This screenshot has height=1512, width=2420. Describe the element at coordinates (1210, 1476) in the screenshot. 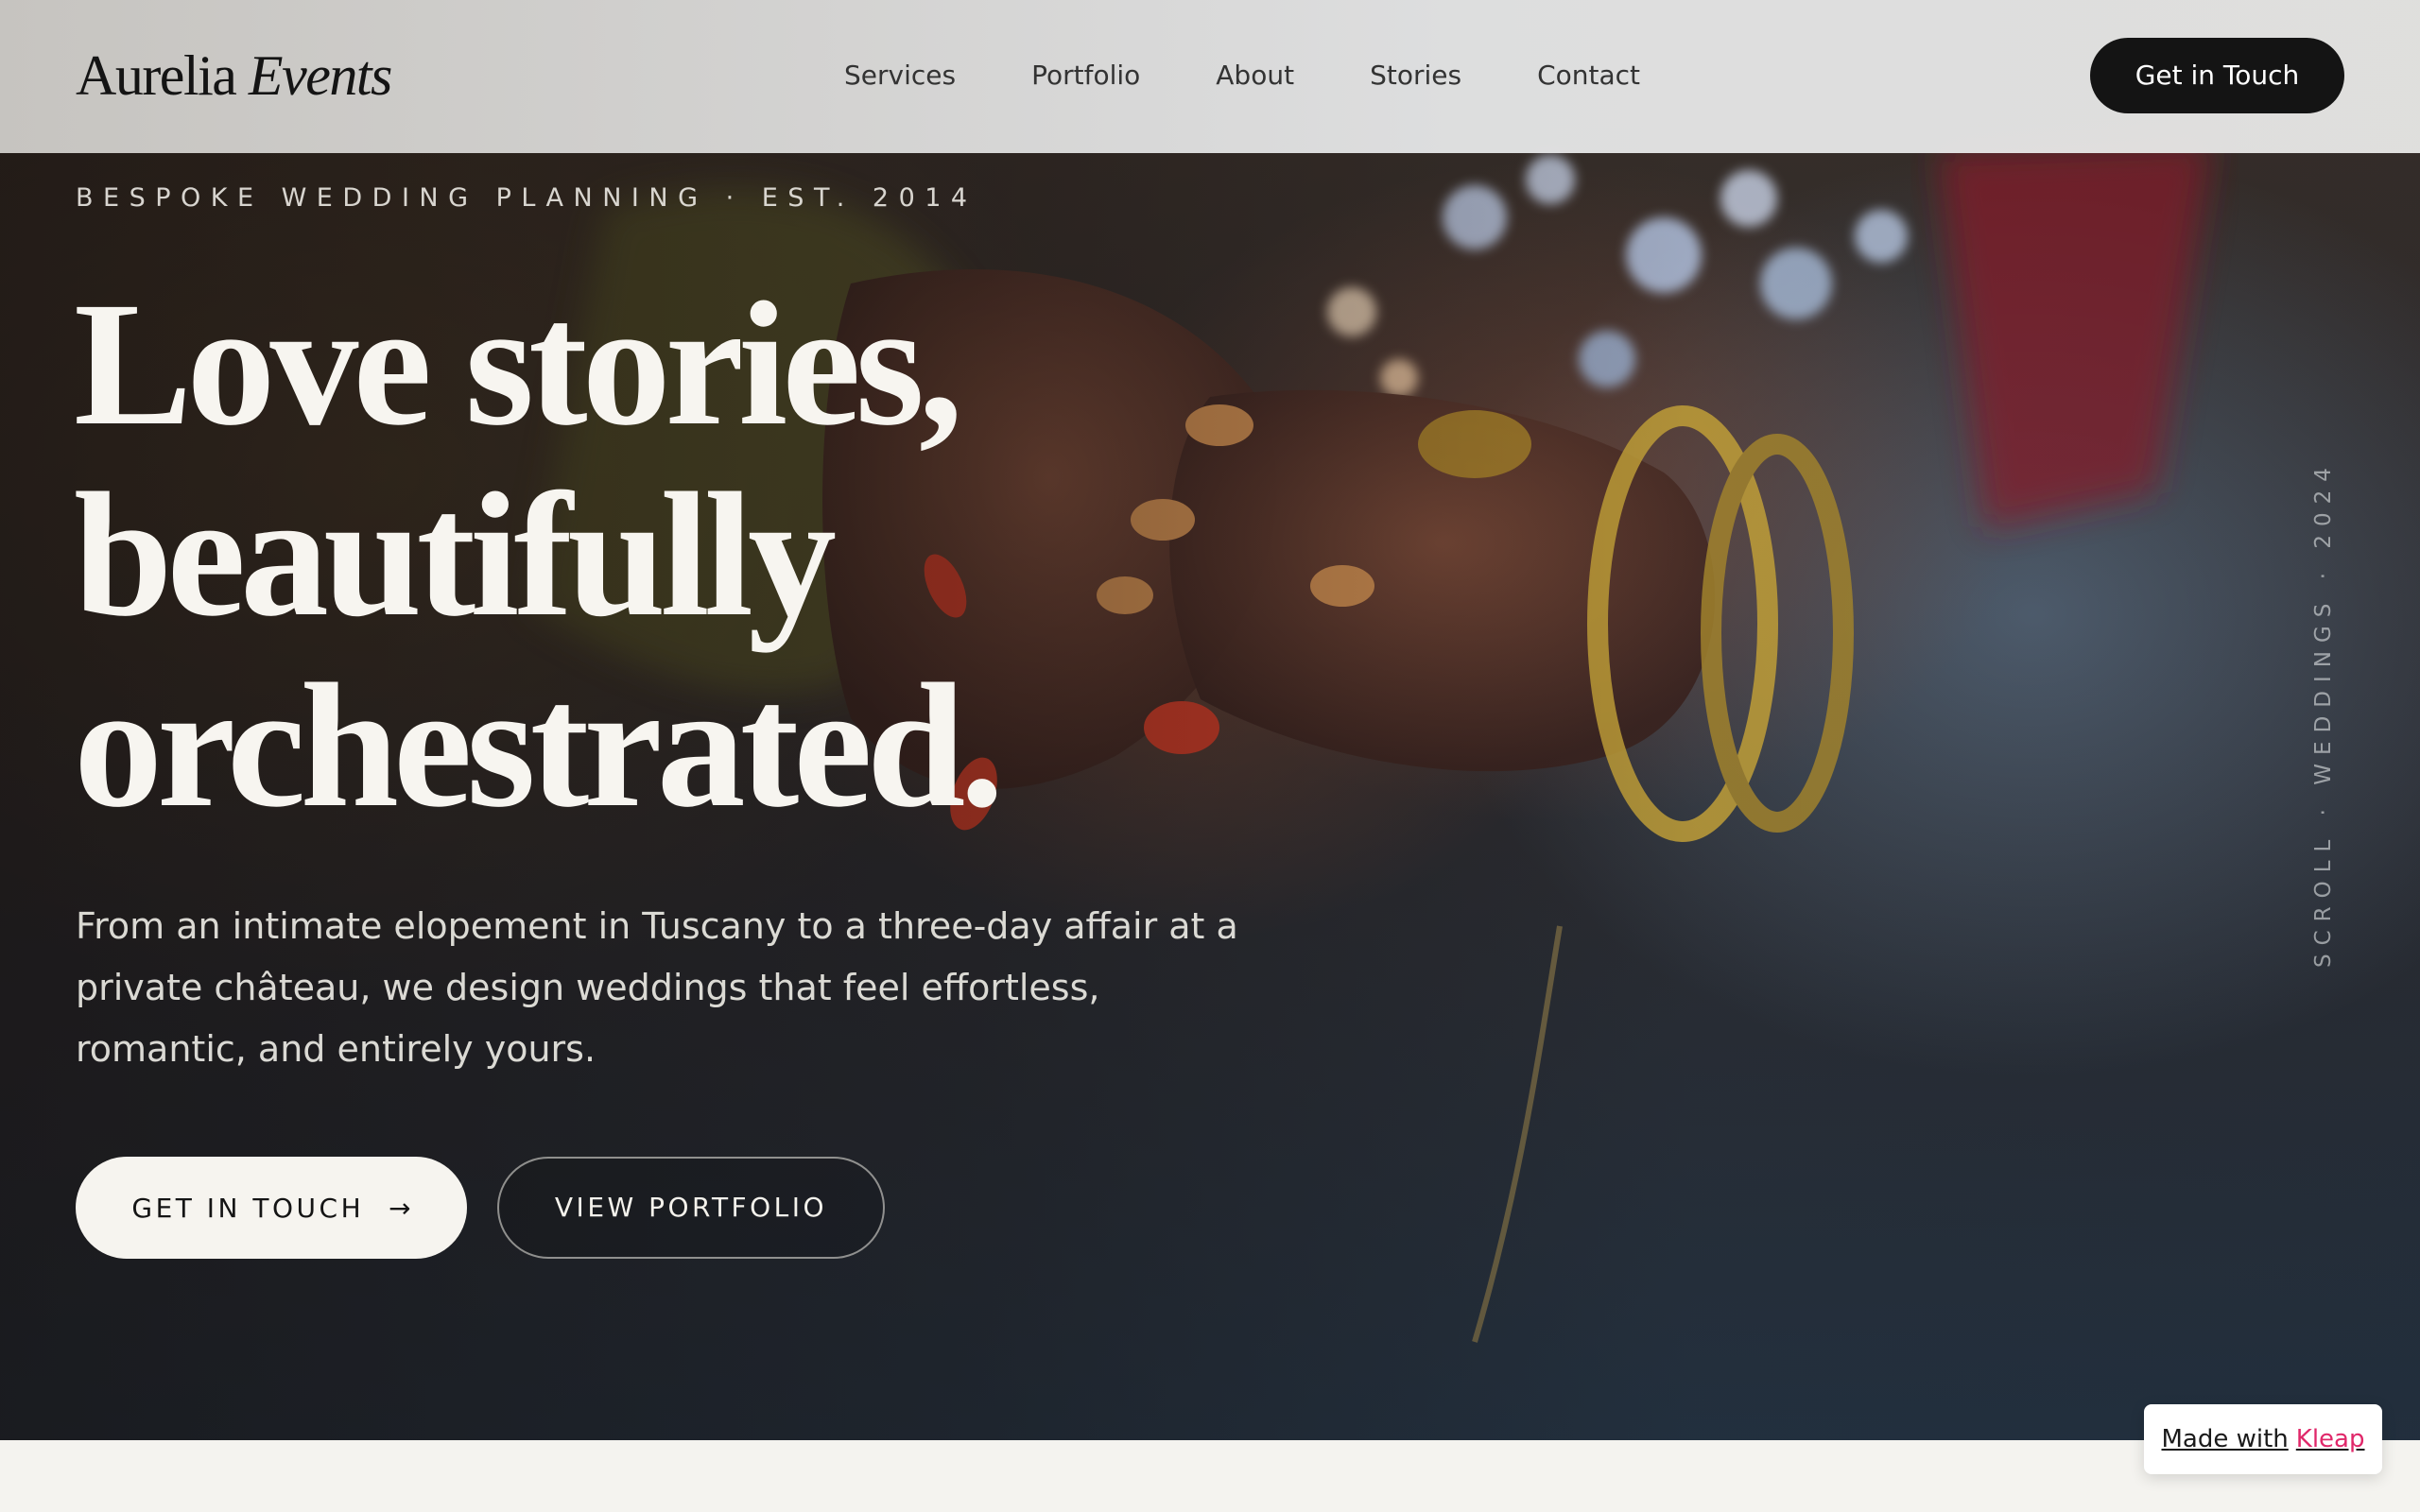

I see `next-section-edge` at that location.